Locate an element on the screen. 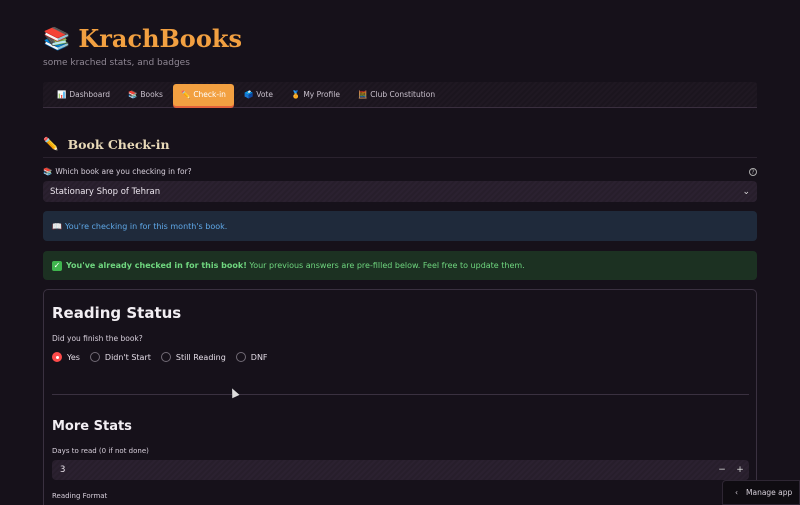  app-subtitle: some krached stats, and badges is located at coordinates (116, 63).